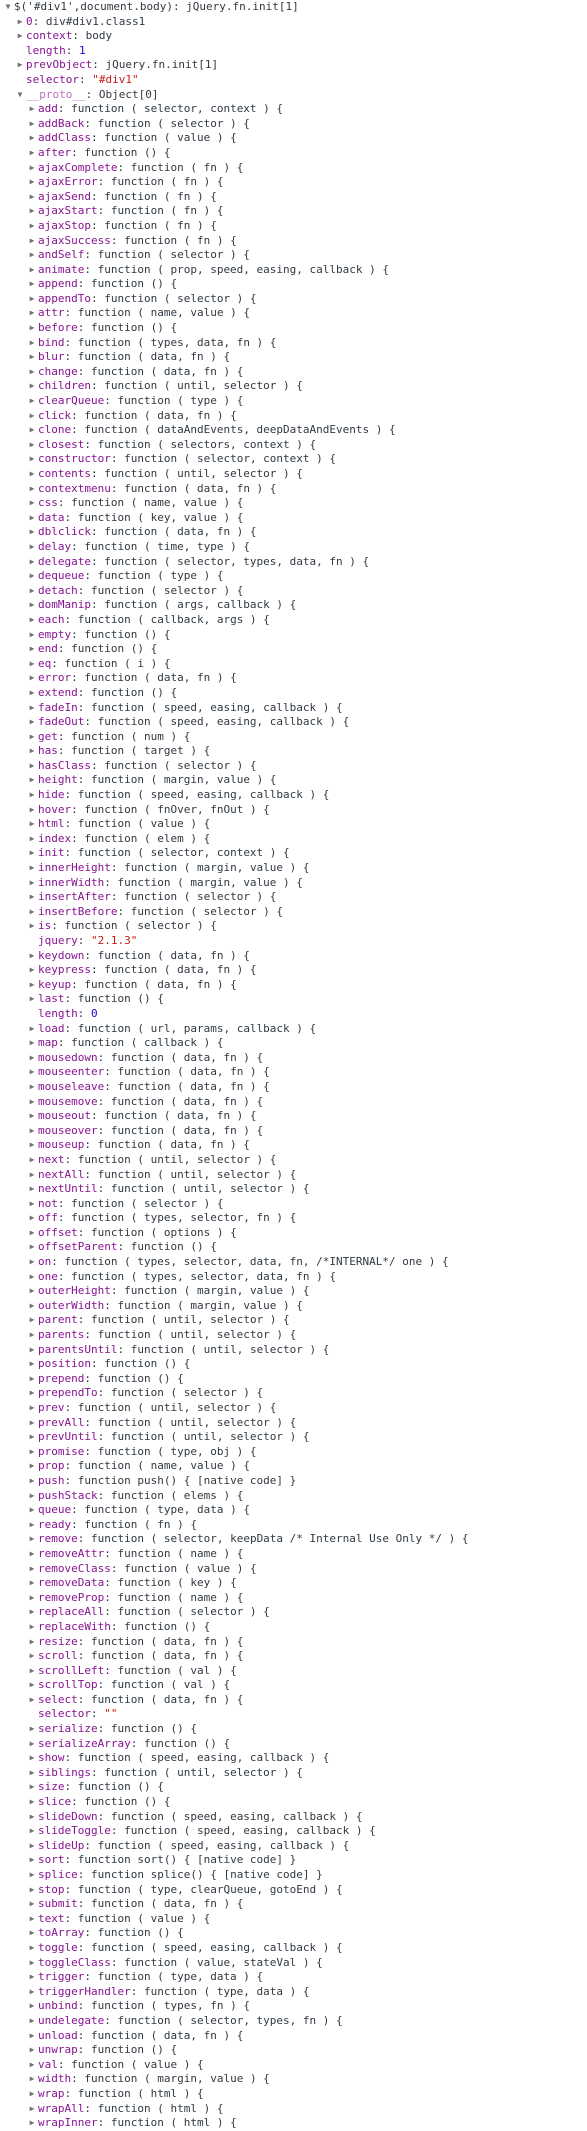 The width and height of the screenshot is (587, 2131). I want to click on property-row: ▶ change: function ( data, fn ) {, so click(293, 372).